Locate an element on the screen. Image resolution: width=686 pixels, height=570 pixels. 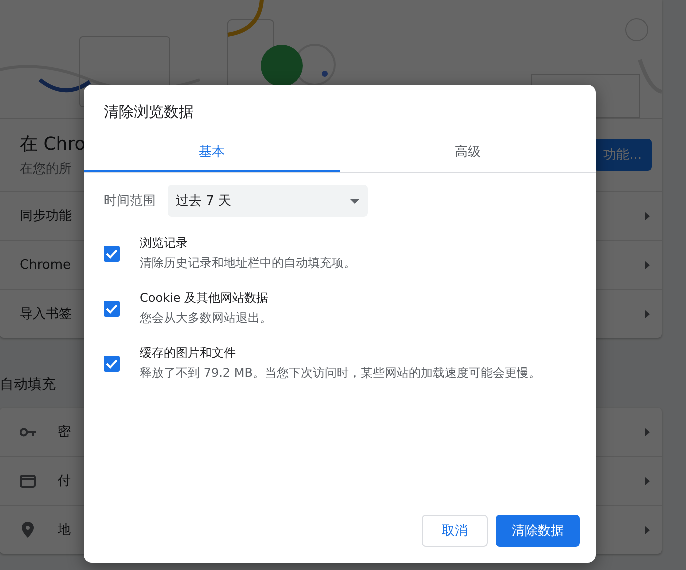
section-title: 在 Chro is located at coordinates (53, 144).